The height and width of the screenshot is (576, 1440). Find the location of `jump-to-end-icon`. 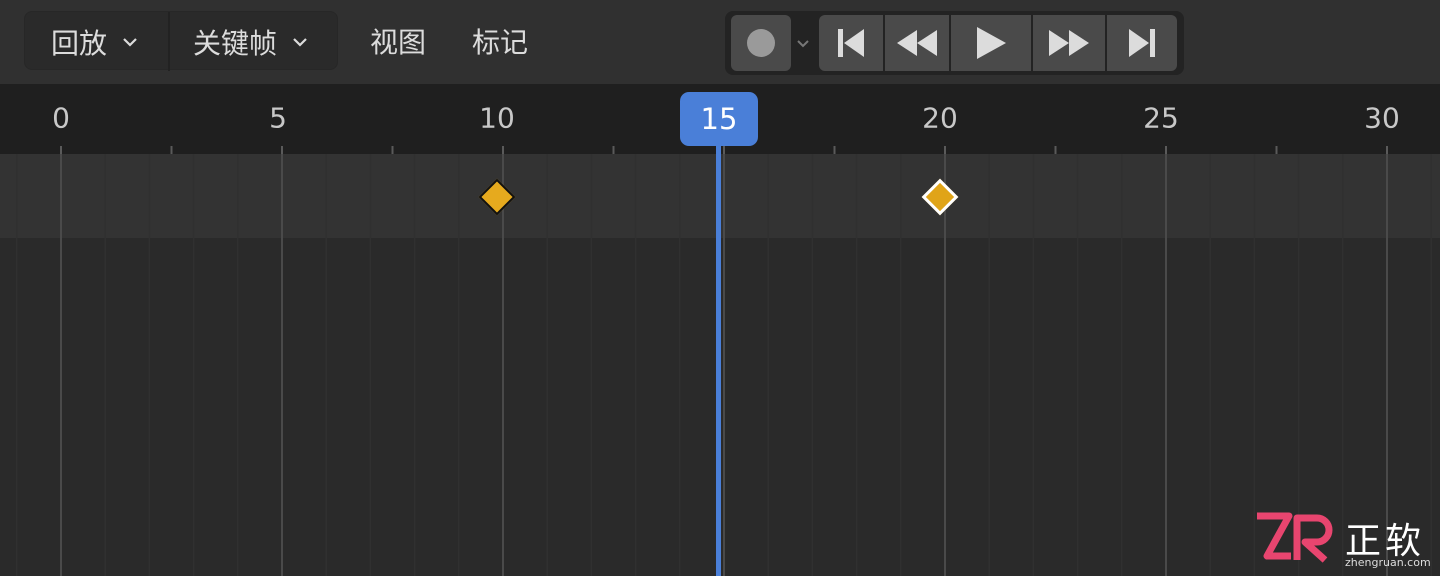

jump-to-end-icon is located at coordinates (1142, 43).